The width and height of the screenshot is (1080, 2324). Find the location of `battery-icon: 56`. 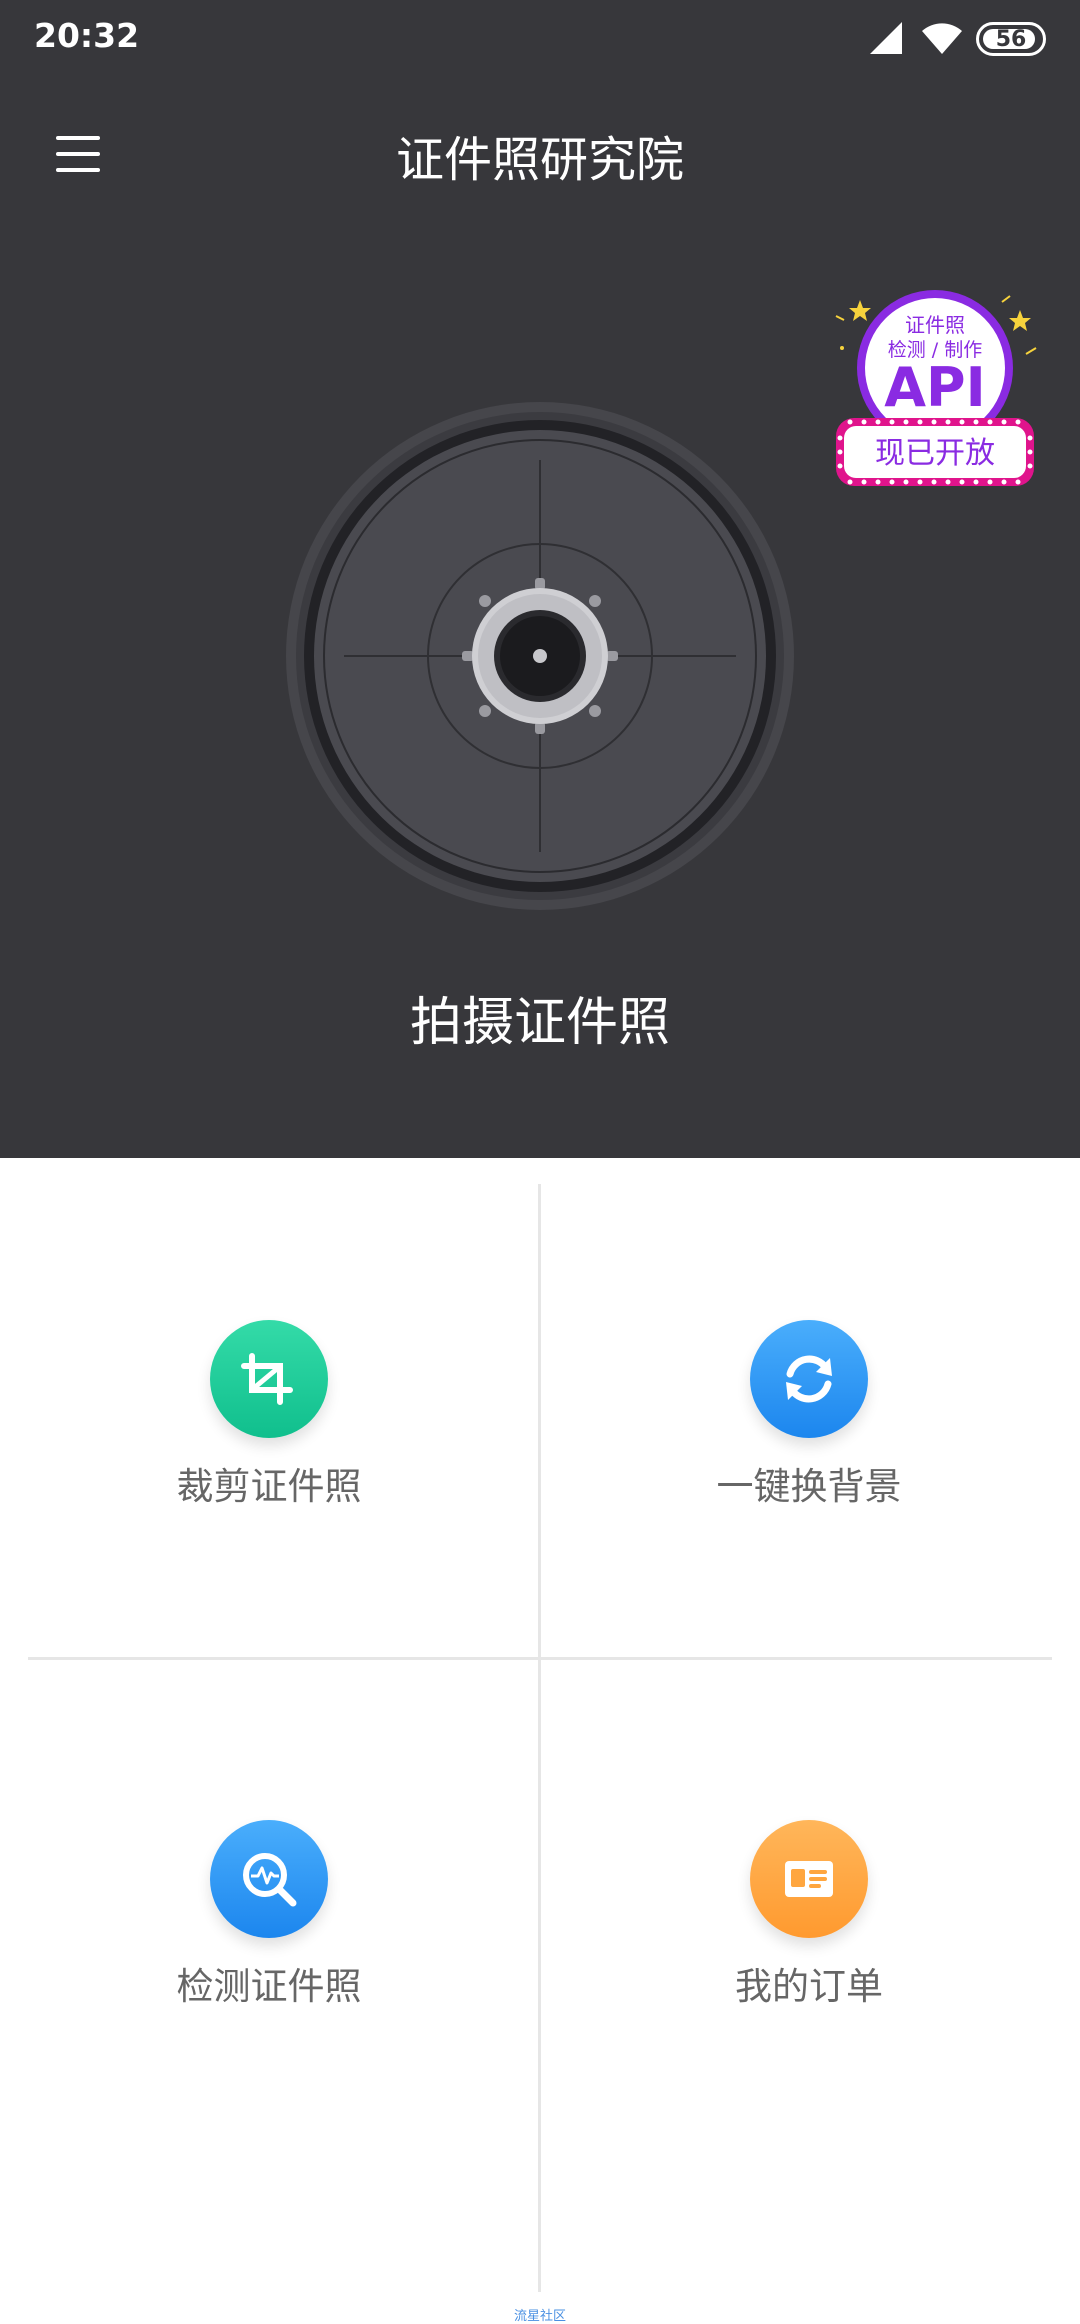

battery-icon: 56 is located at coordinates (1011, 39).